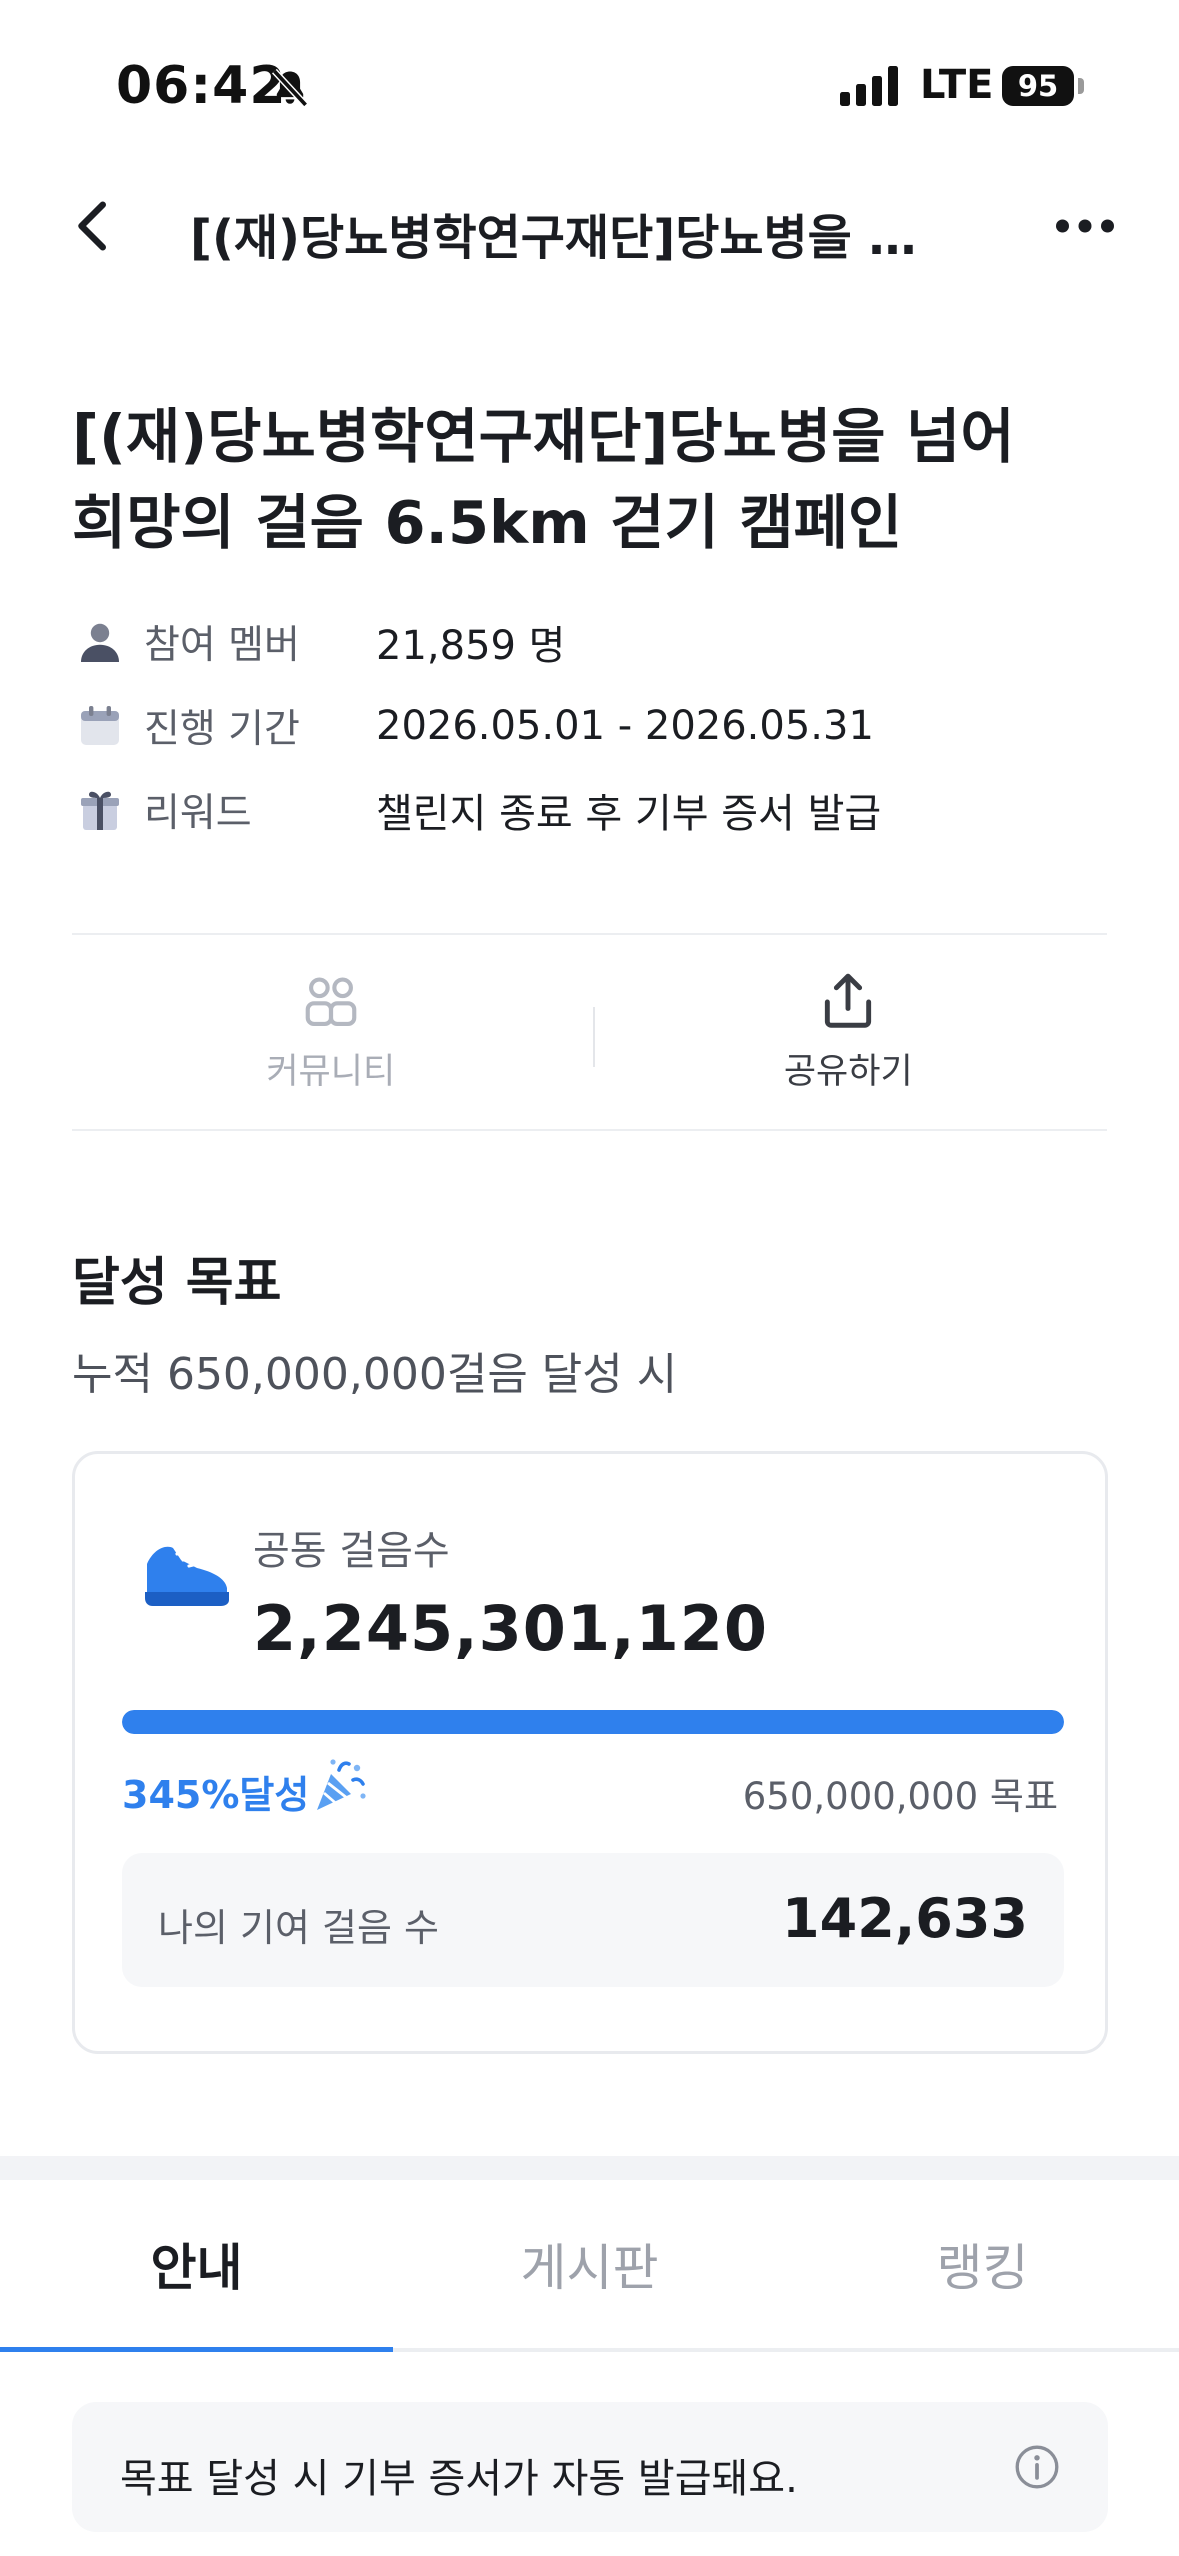 The width and height of the screenshot is (1179, 2556). What do you see at coordinates (592, 480) in the screenshot?
I see `campaign-title: [(재)당뇨병학연구재단]당뇨병을 넘어 희망의 걸음 6.5km 걷기 캠페인` at bounding box center [592, 480].